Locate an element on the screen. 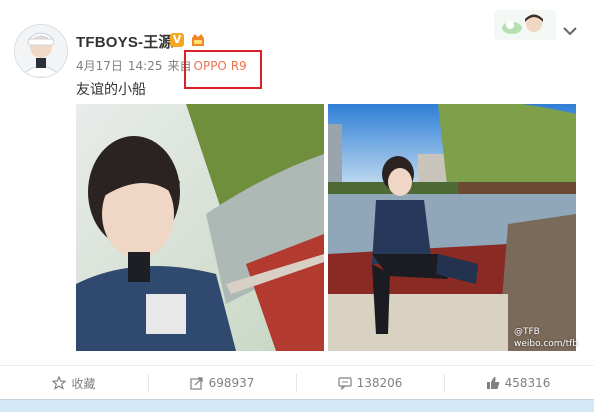 Image resolution: width=594 pixels, height=412 pixels. chevron-down-icon is located at coordinates (570, 31).